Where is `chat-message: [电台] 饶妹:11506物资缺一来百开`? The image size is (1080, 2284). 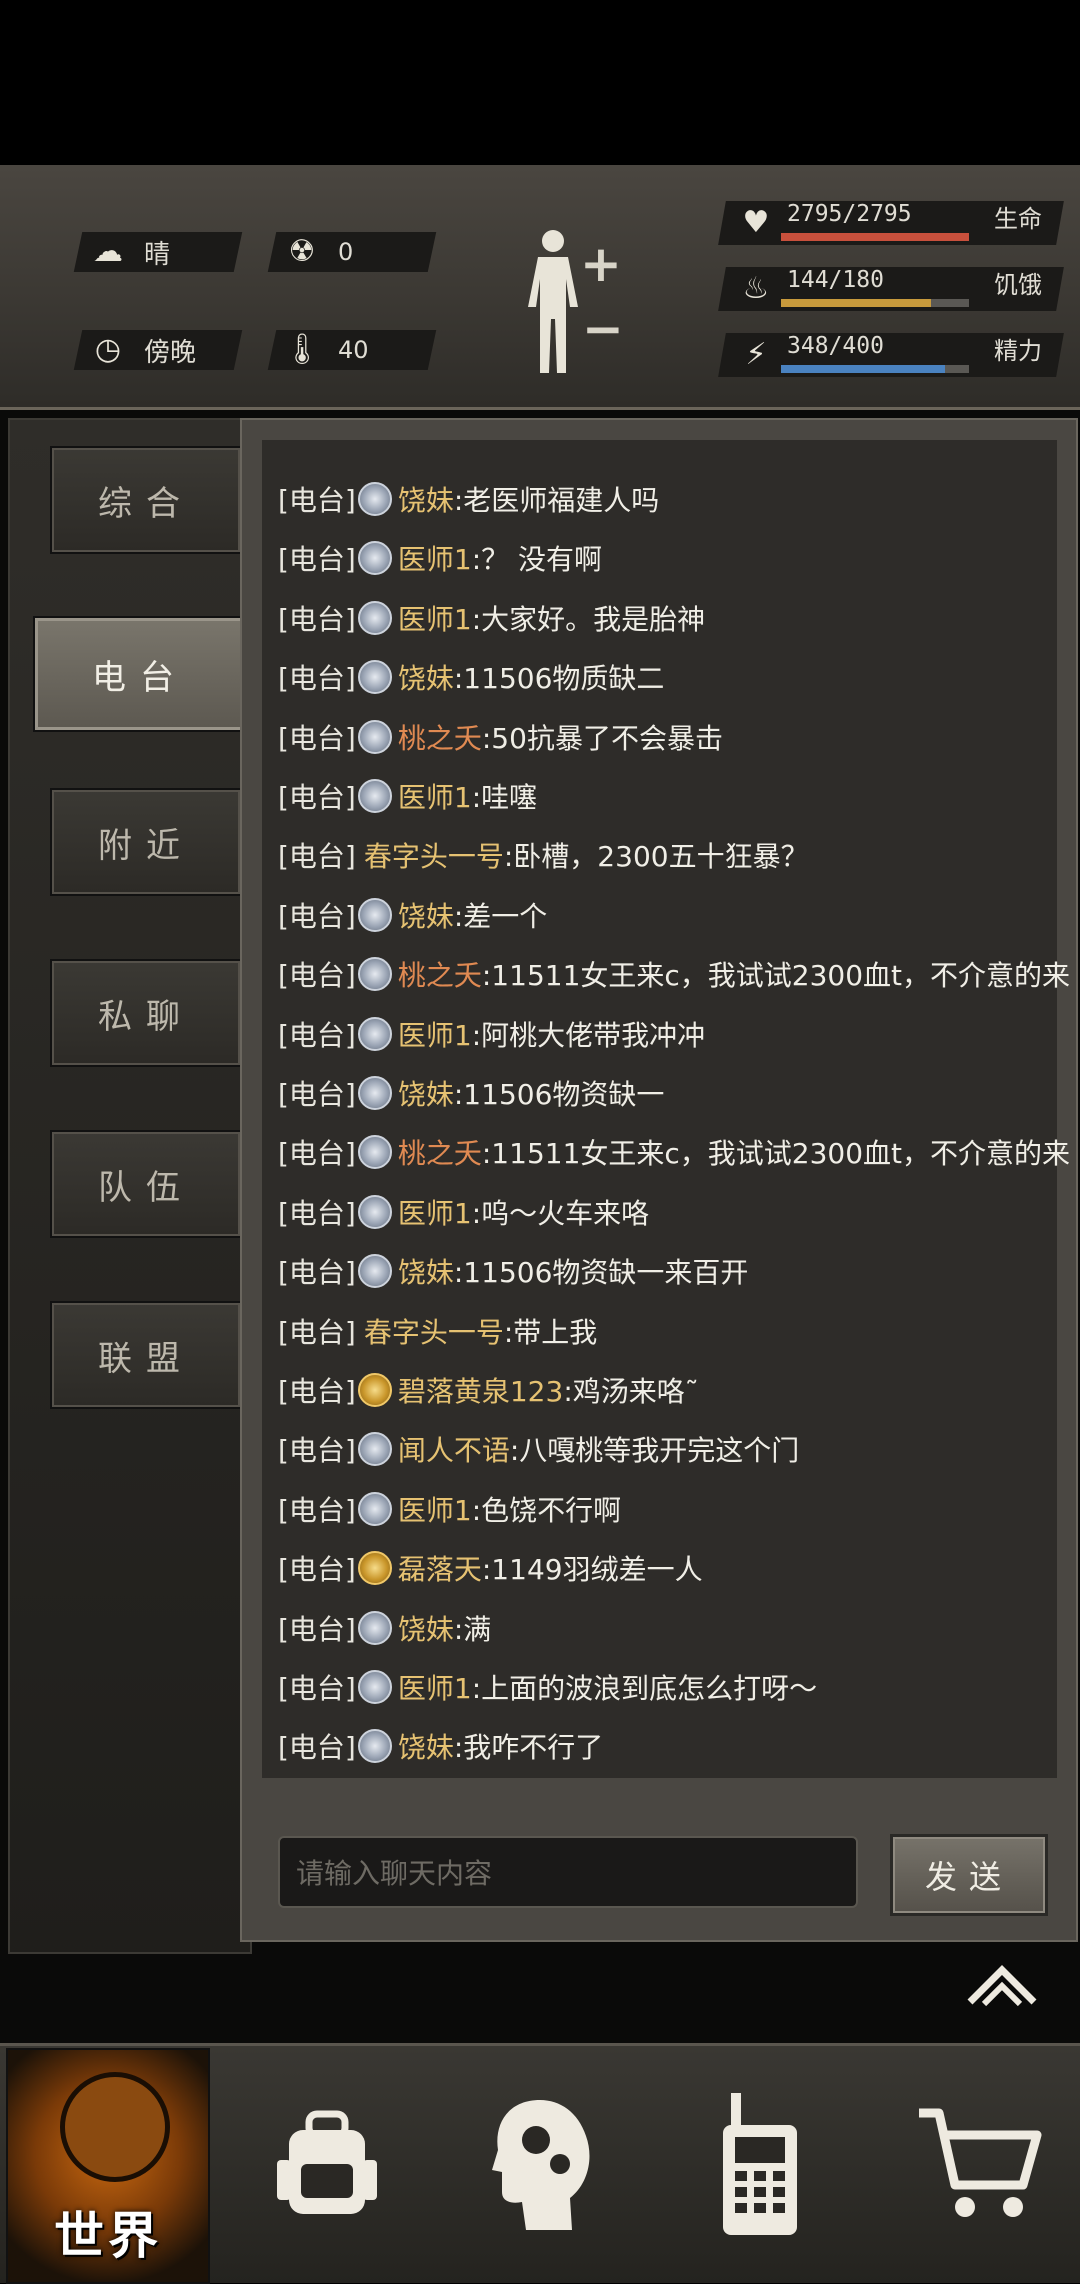
chat-message: [电台] 饶妹:11506物资缺一来百开 is located at coordinates (513, 1270).